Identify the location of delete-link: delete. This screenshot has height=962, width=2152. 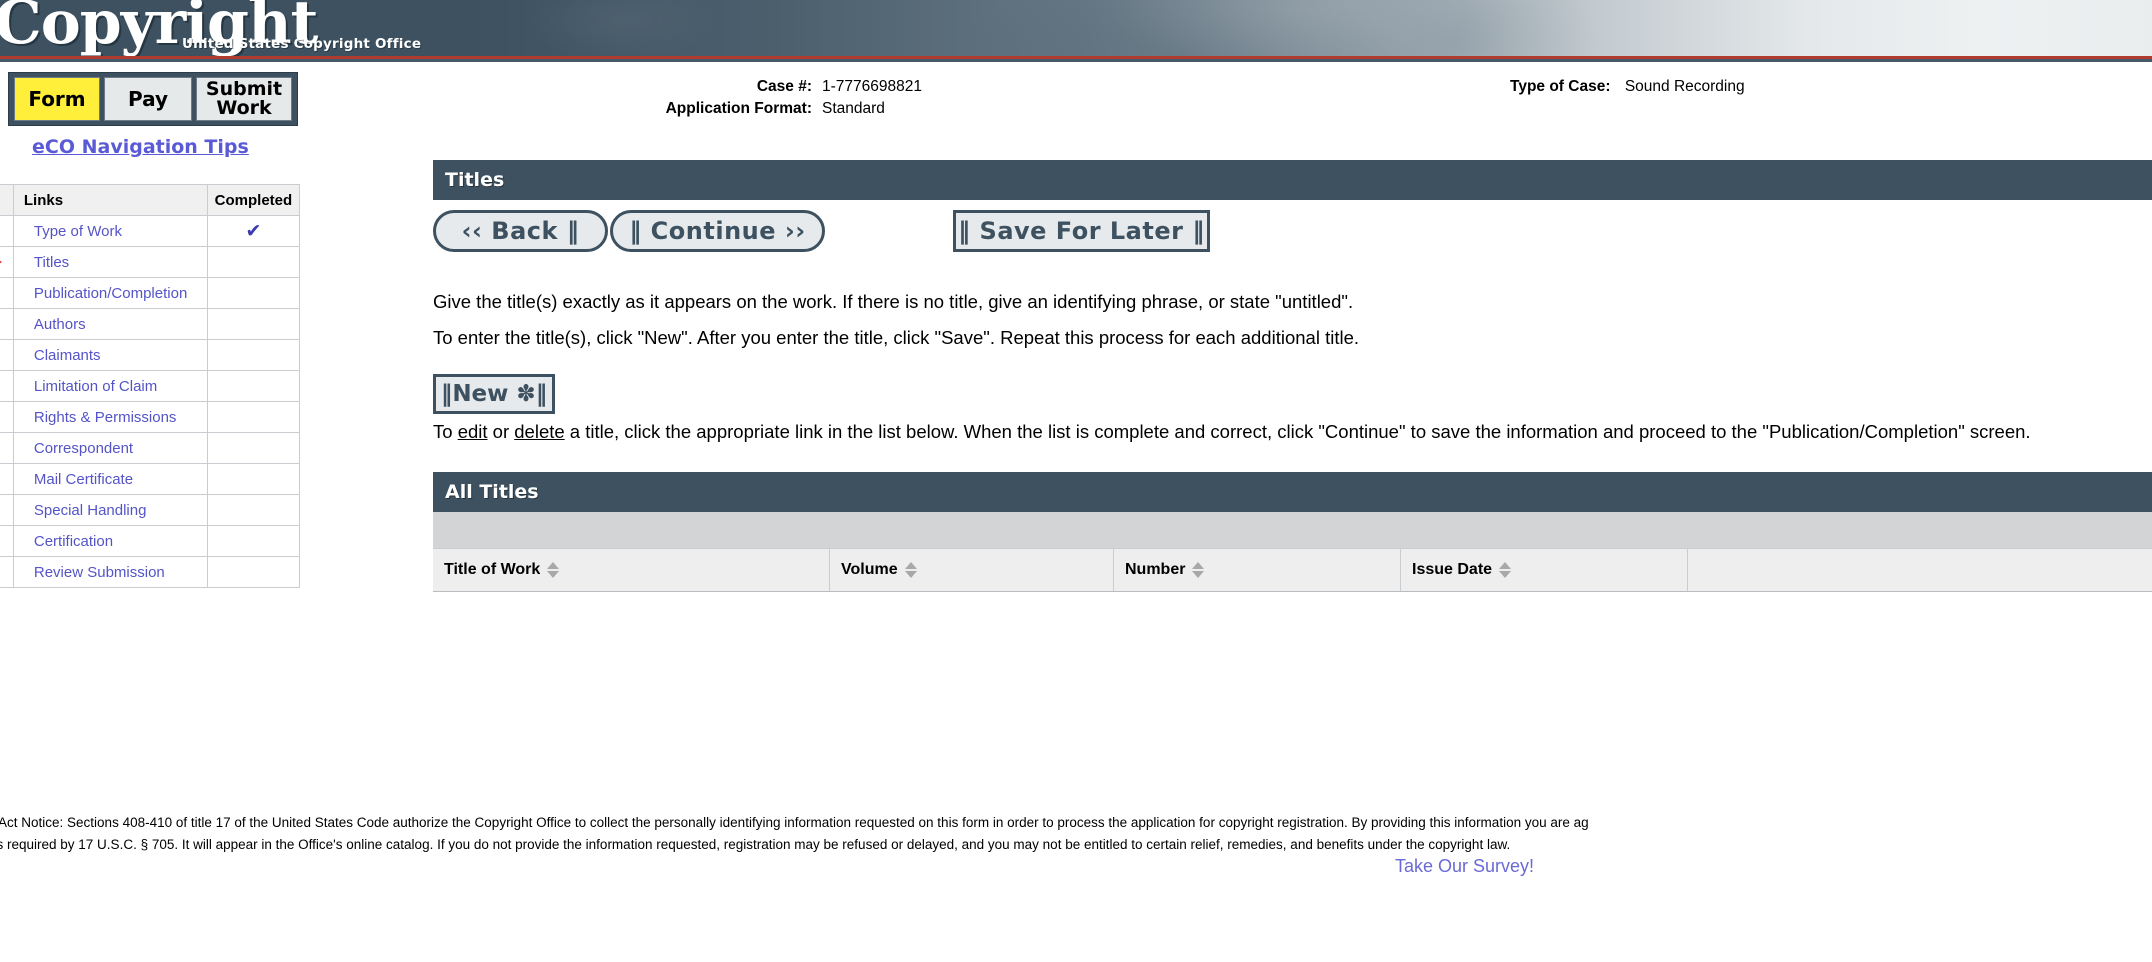
(539, 431).